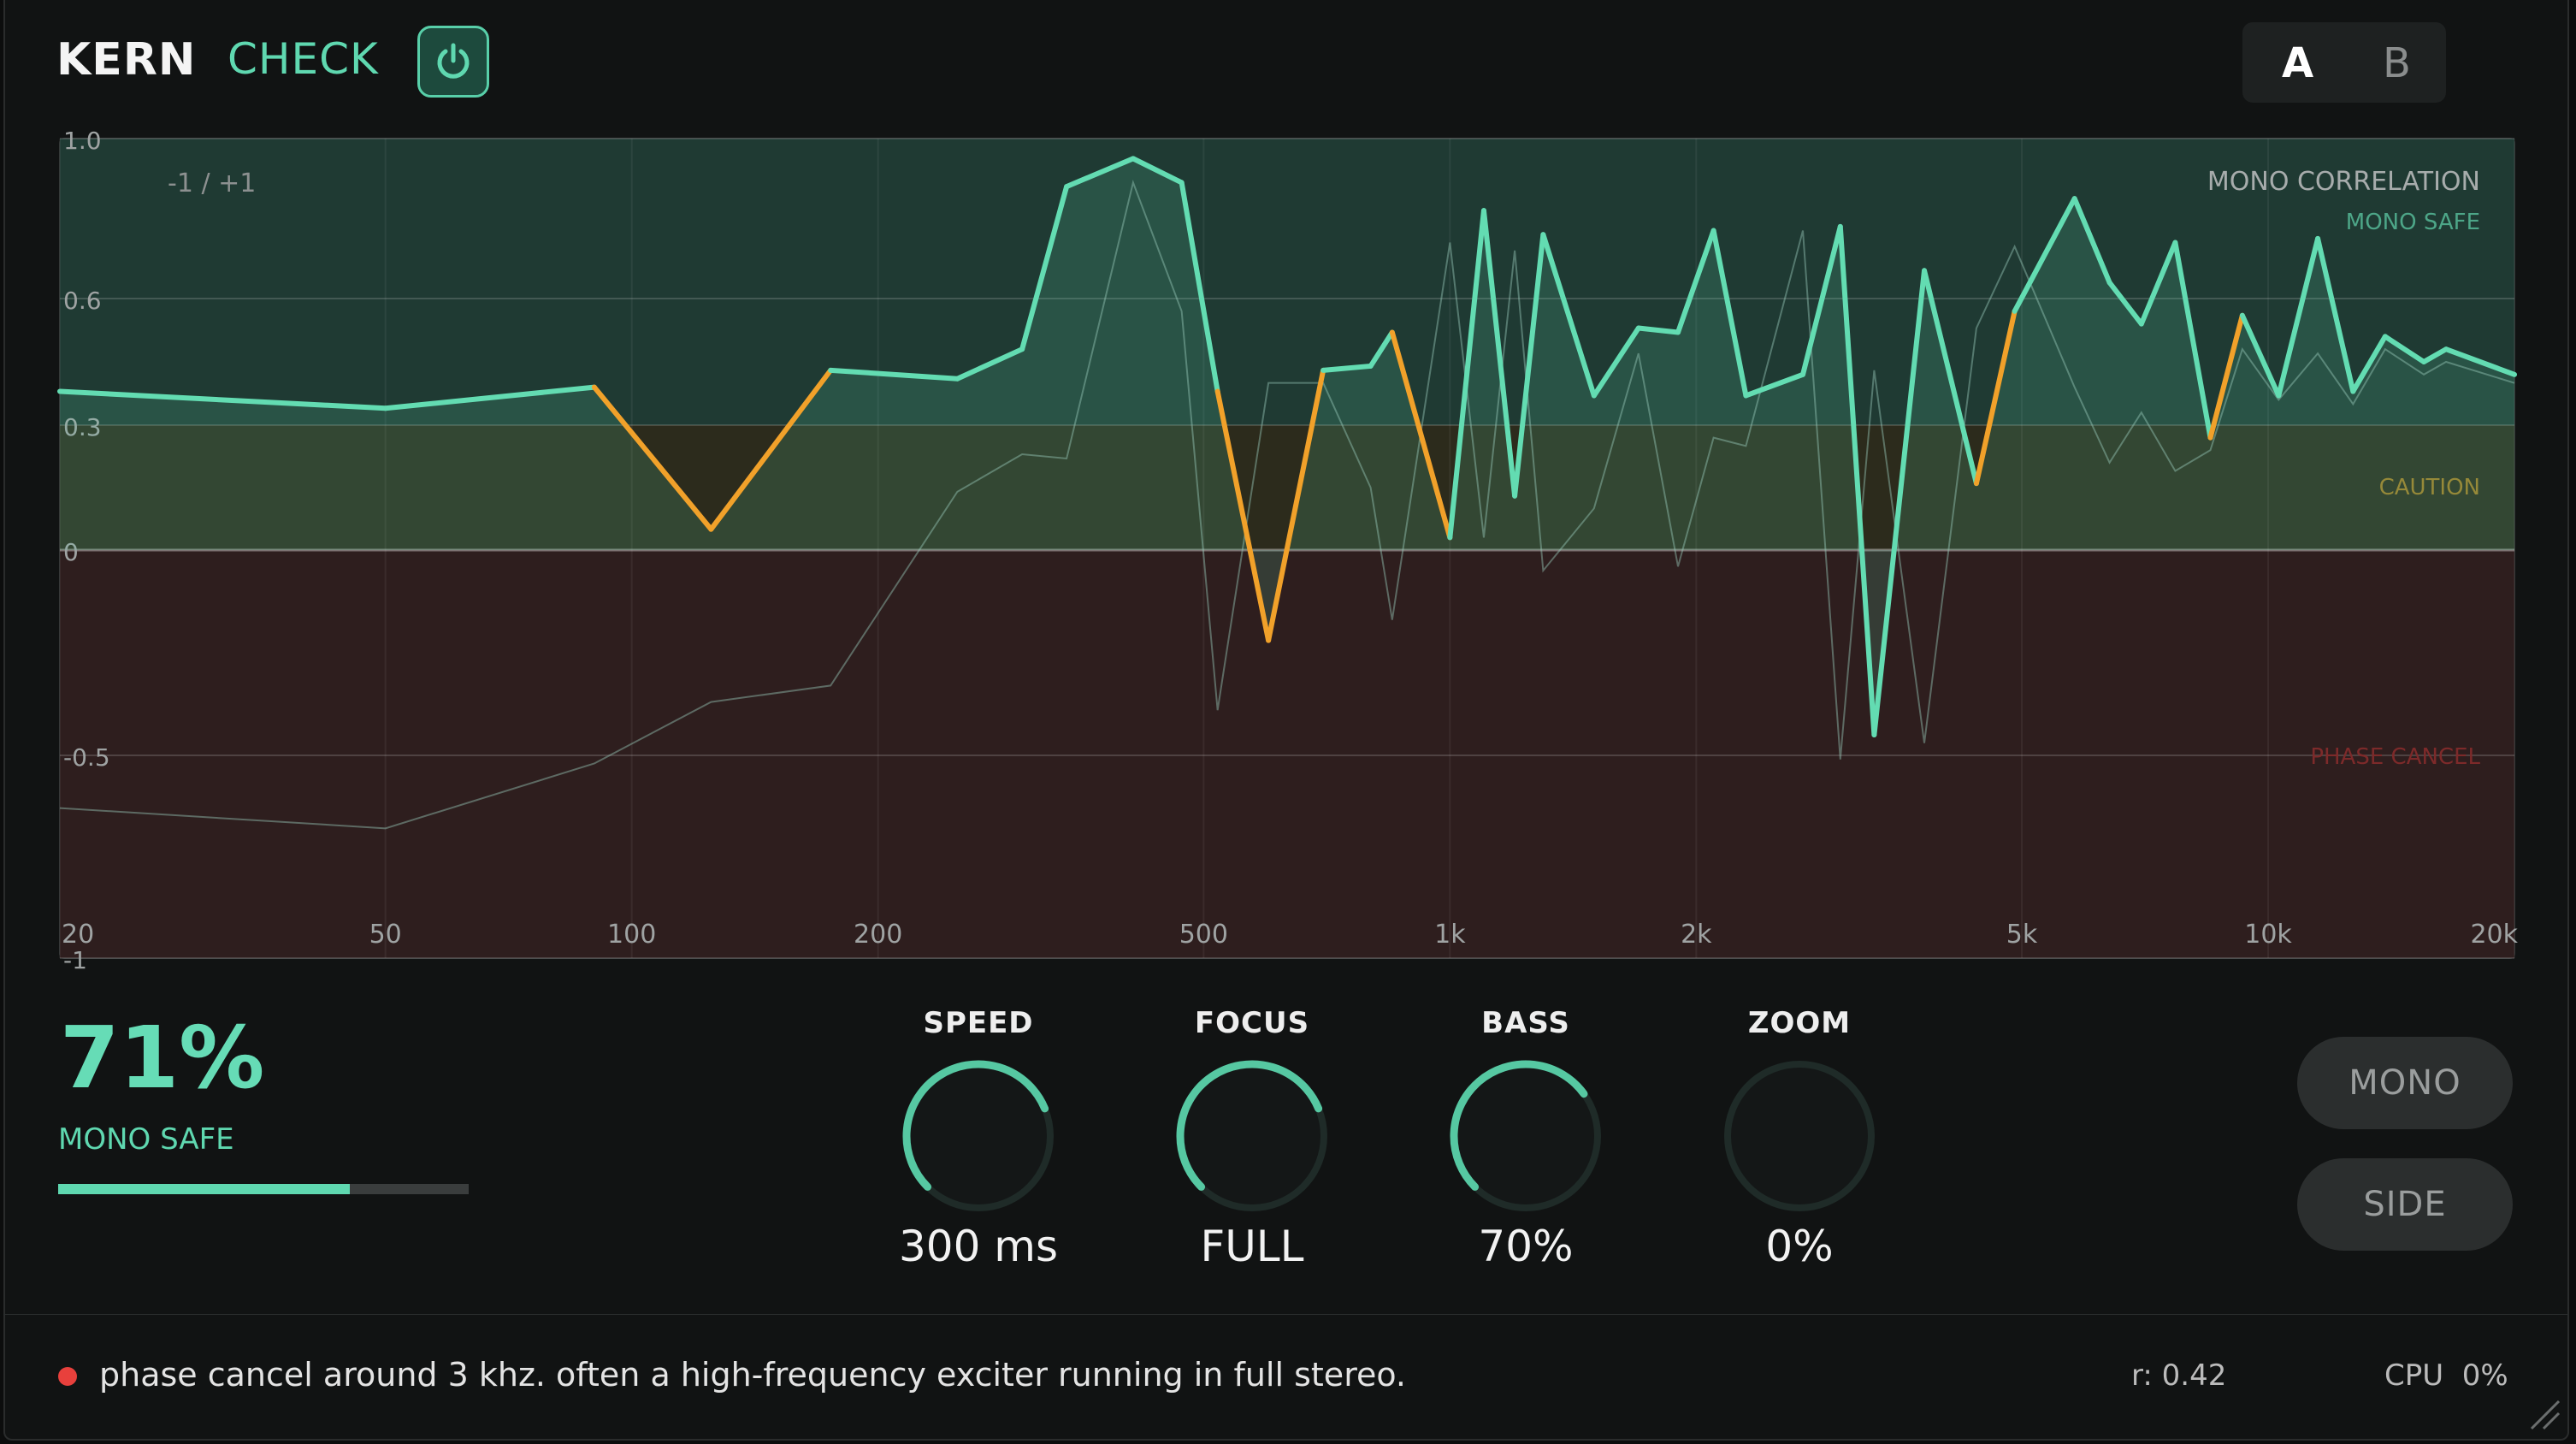 The image size is (2576, 1444). Describe the element at coordinates (1525, 1023) in the screenshot. I see `bass-label: BASS` at that location.